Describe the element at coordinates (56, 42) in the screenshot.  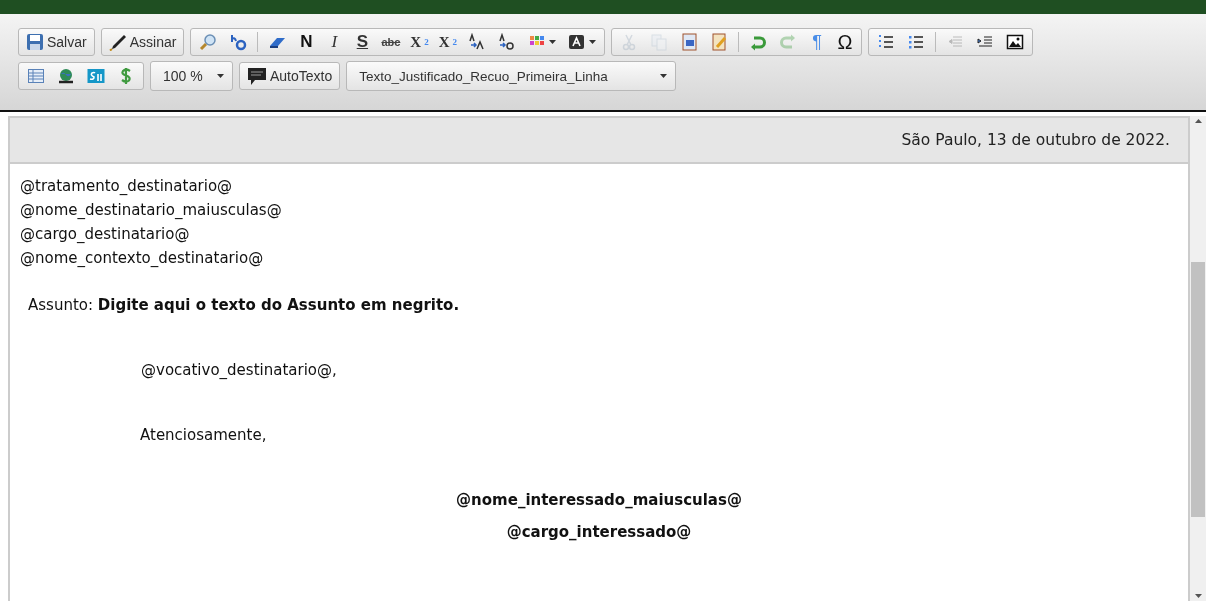
I see `save-button: Salvar` at that location.